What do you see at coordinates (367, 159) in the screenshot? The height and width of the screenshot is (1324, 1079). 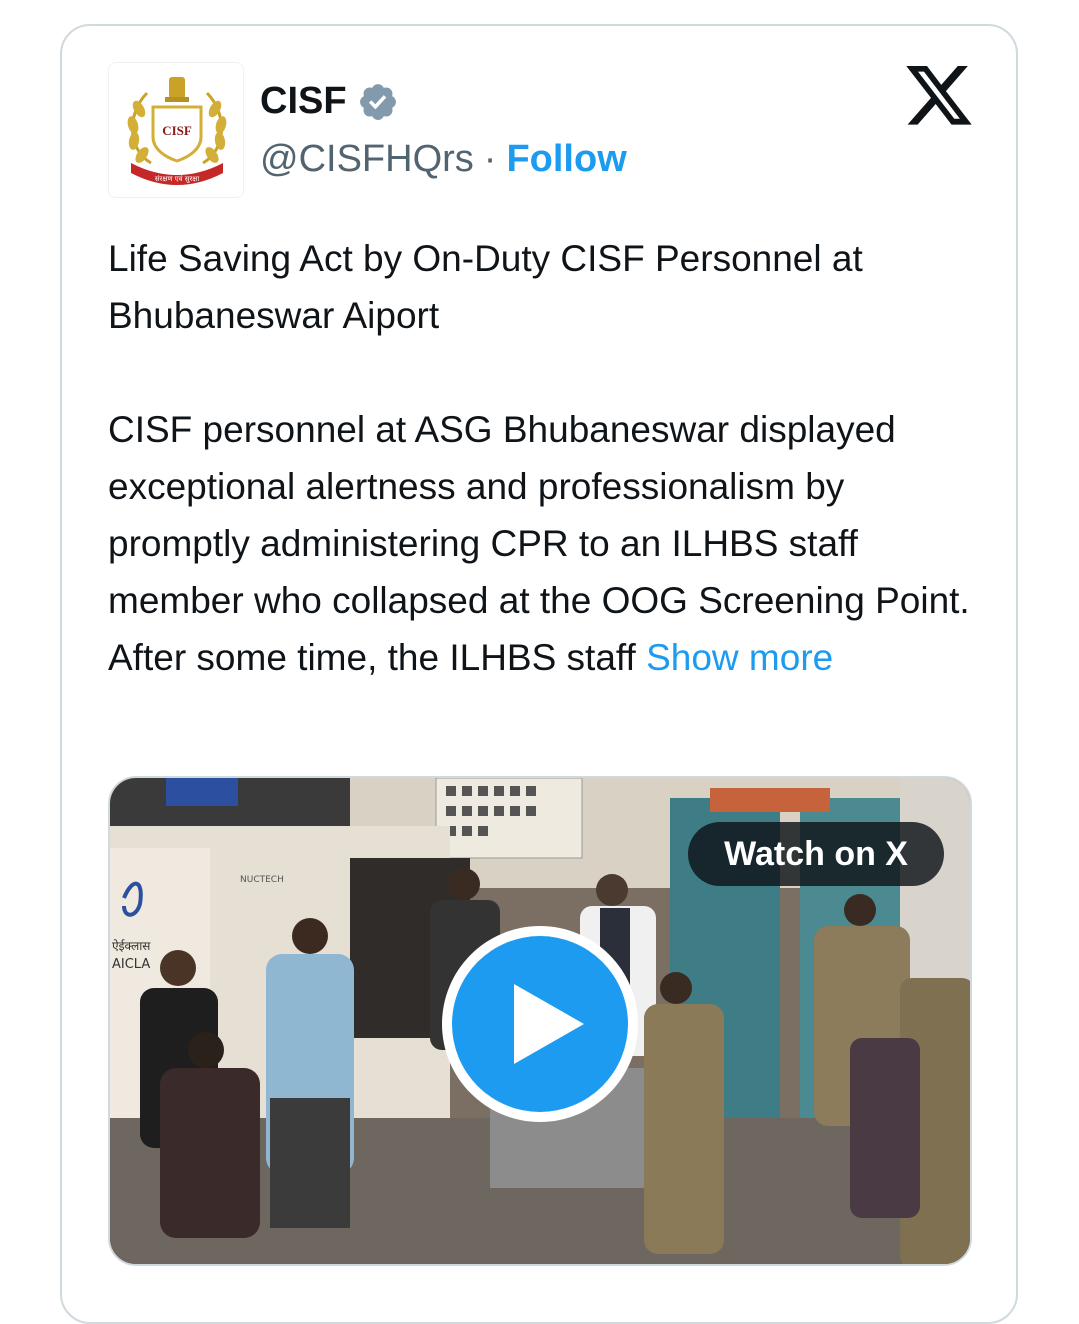 I see `author-handle: @CISFHQrs` at bounding box center [367, 159].